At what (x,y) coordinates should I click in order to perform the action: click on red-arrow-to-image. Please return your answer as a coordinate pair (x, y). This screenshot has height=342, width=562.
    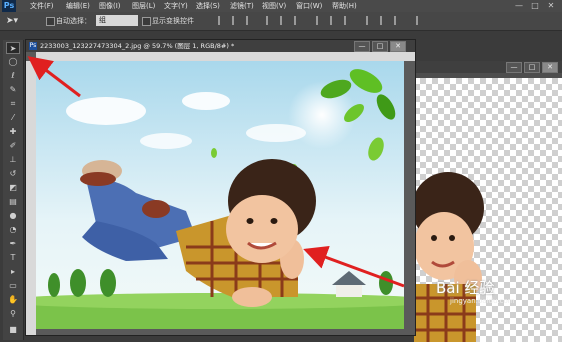
    Looking at the image, I should click on (354, 266).